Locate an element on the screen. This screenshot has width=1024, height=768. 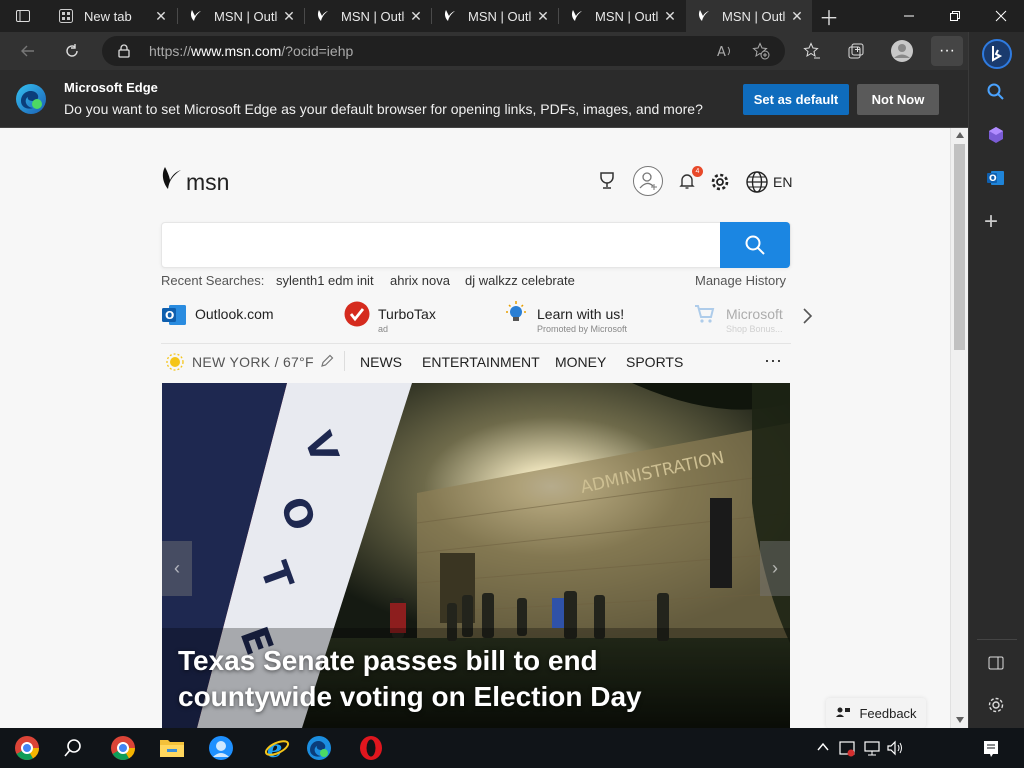
minimize-button is located at coordinates (909, 16).